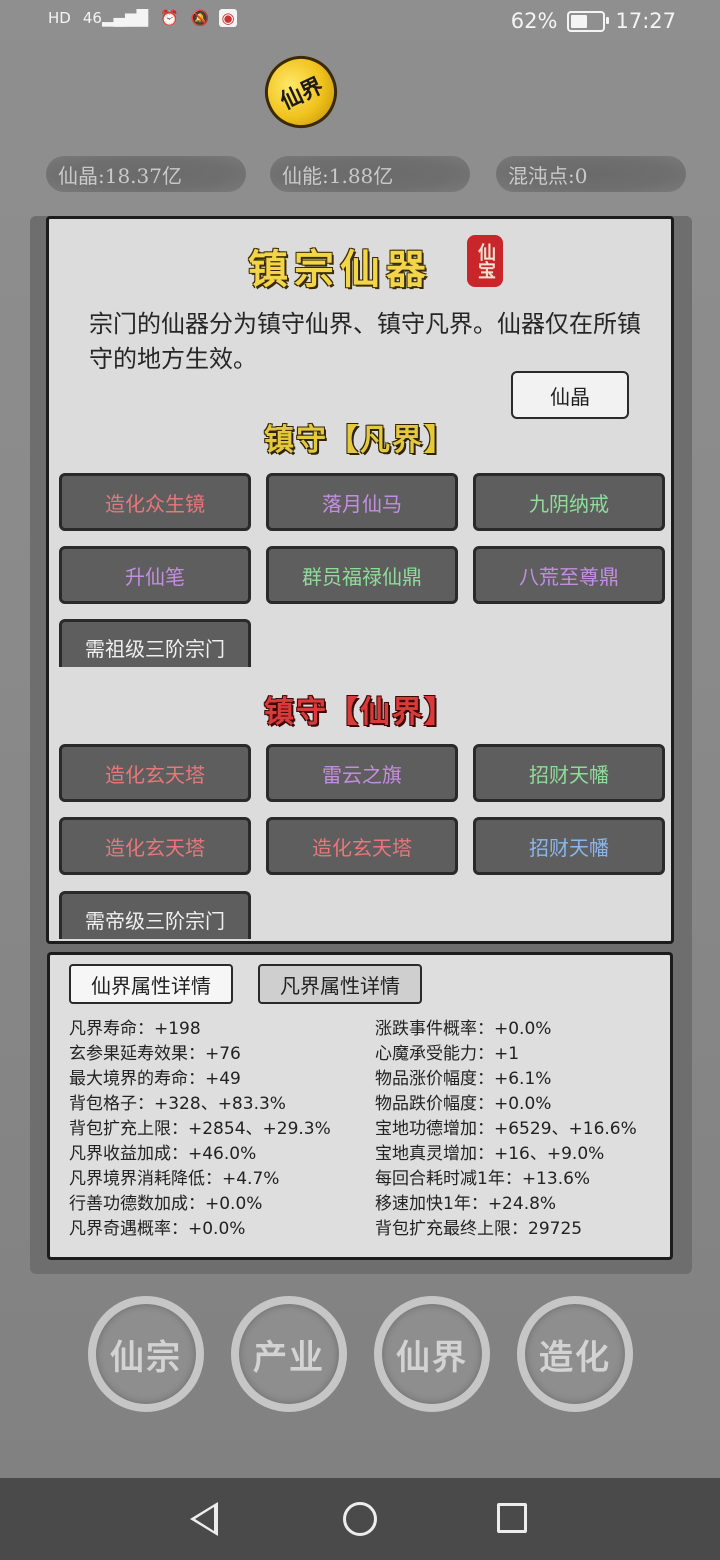  Describe the element at coordinates (340, 984) in the screenshot. I see `tab-mortal-attributes: 凡界属性详情` at that location.